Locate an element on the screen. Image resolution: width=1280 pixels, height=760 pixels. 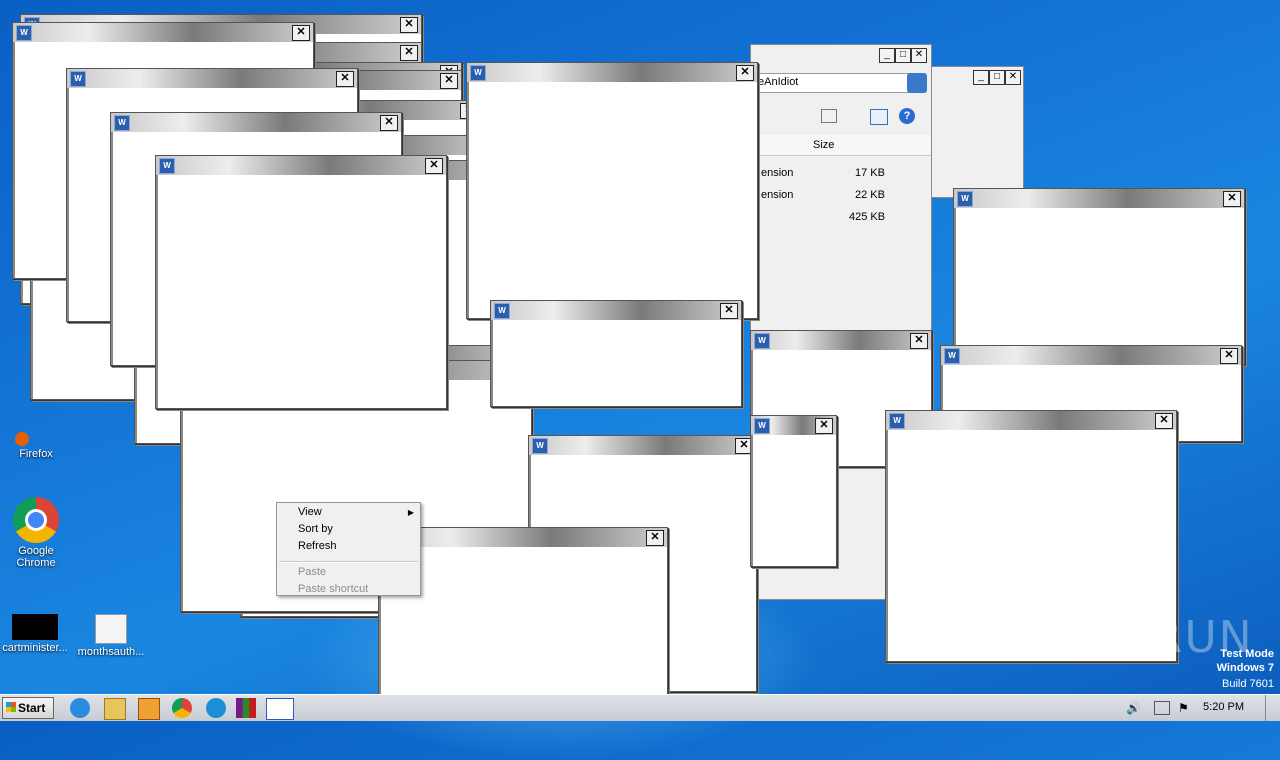
build-label: Build 7601 is located at coordinates (1248, 684).